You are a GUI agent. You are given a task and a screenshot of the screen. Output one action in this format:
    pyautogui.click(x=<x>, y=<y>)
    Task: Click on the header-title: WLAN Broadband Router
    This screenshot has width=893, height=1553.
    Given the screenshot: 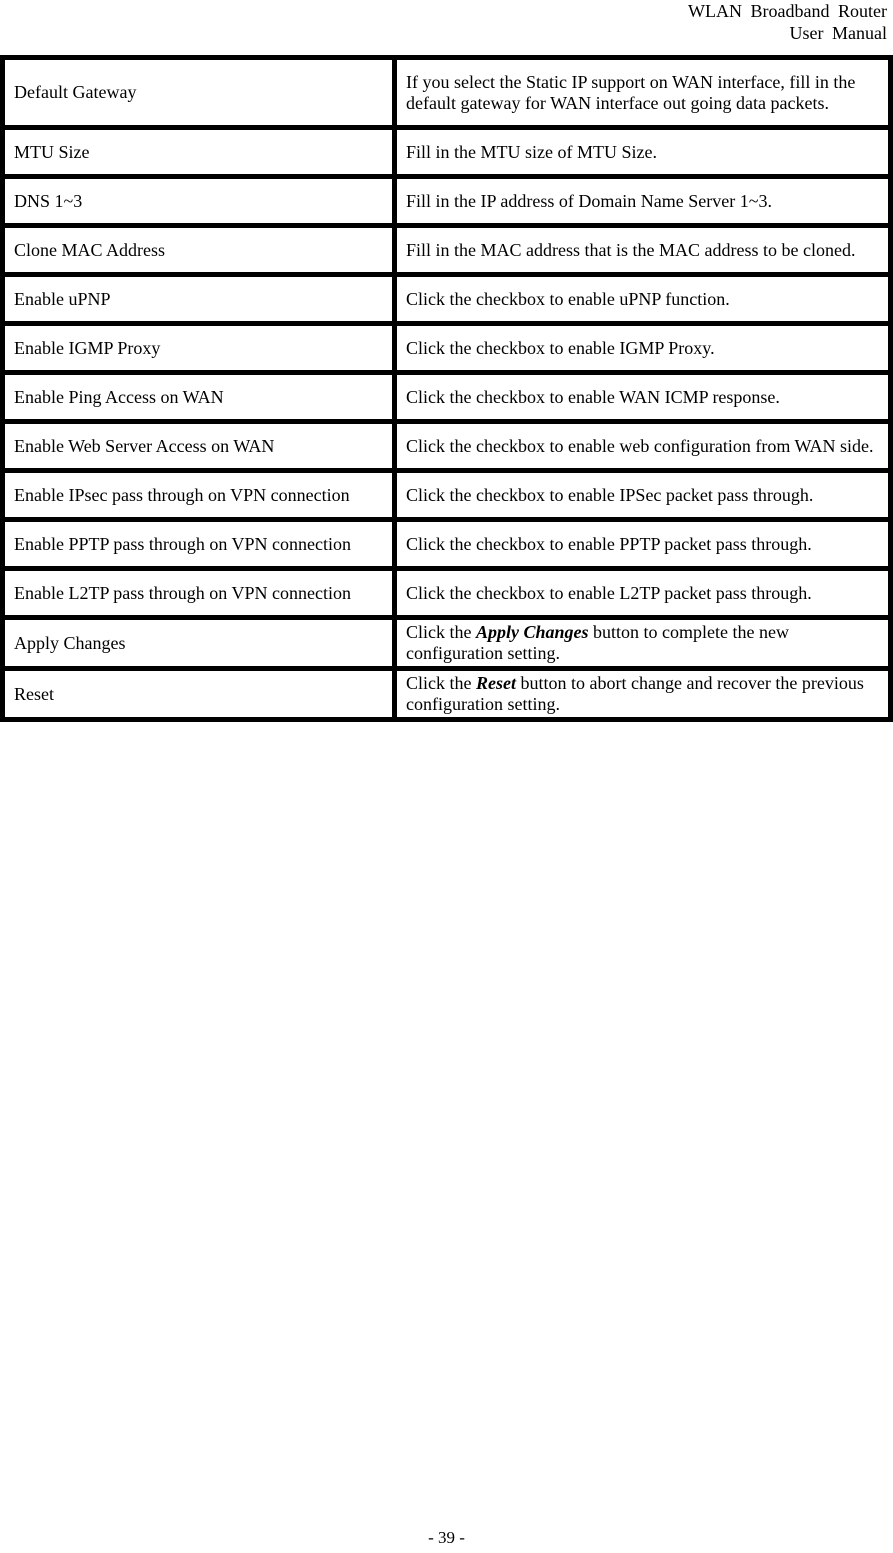 What is the action you would take?
    pyautogui.click(x=787, y=11)
    